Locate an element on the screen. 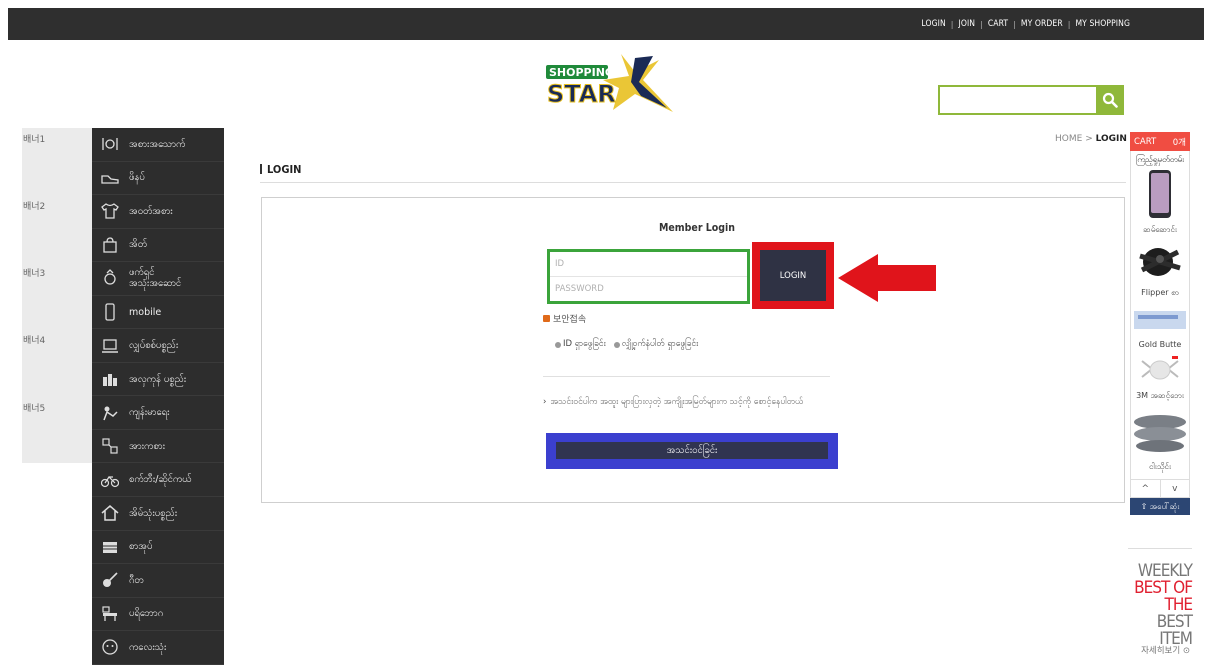 This screenshot has width=1210, height=671. banner-5: 배너5 is located at coordinates (34, 407).